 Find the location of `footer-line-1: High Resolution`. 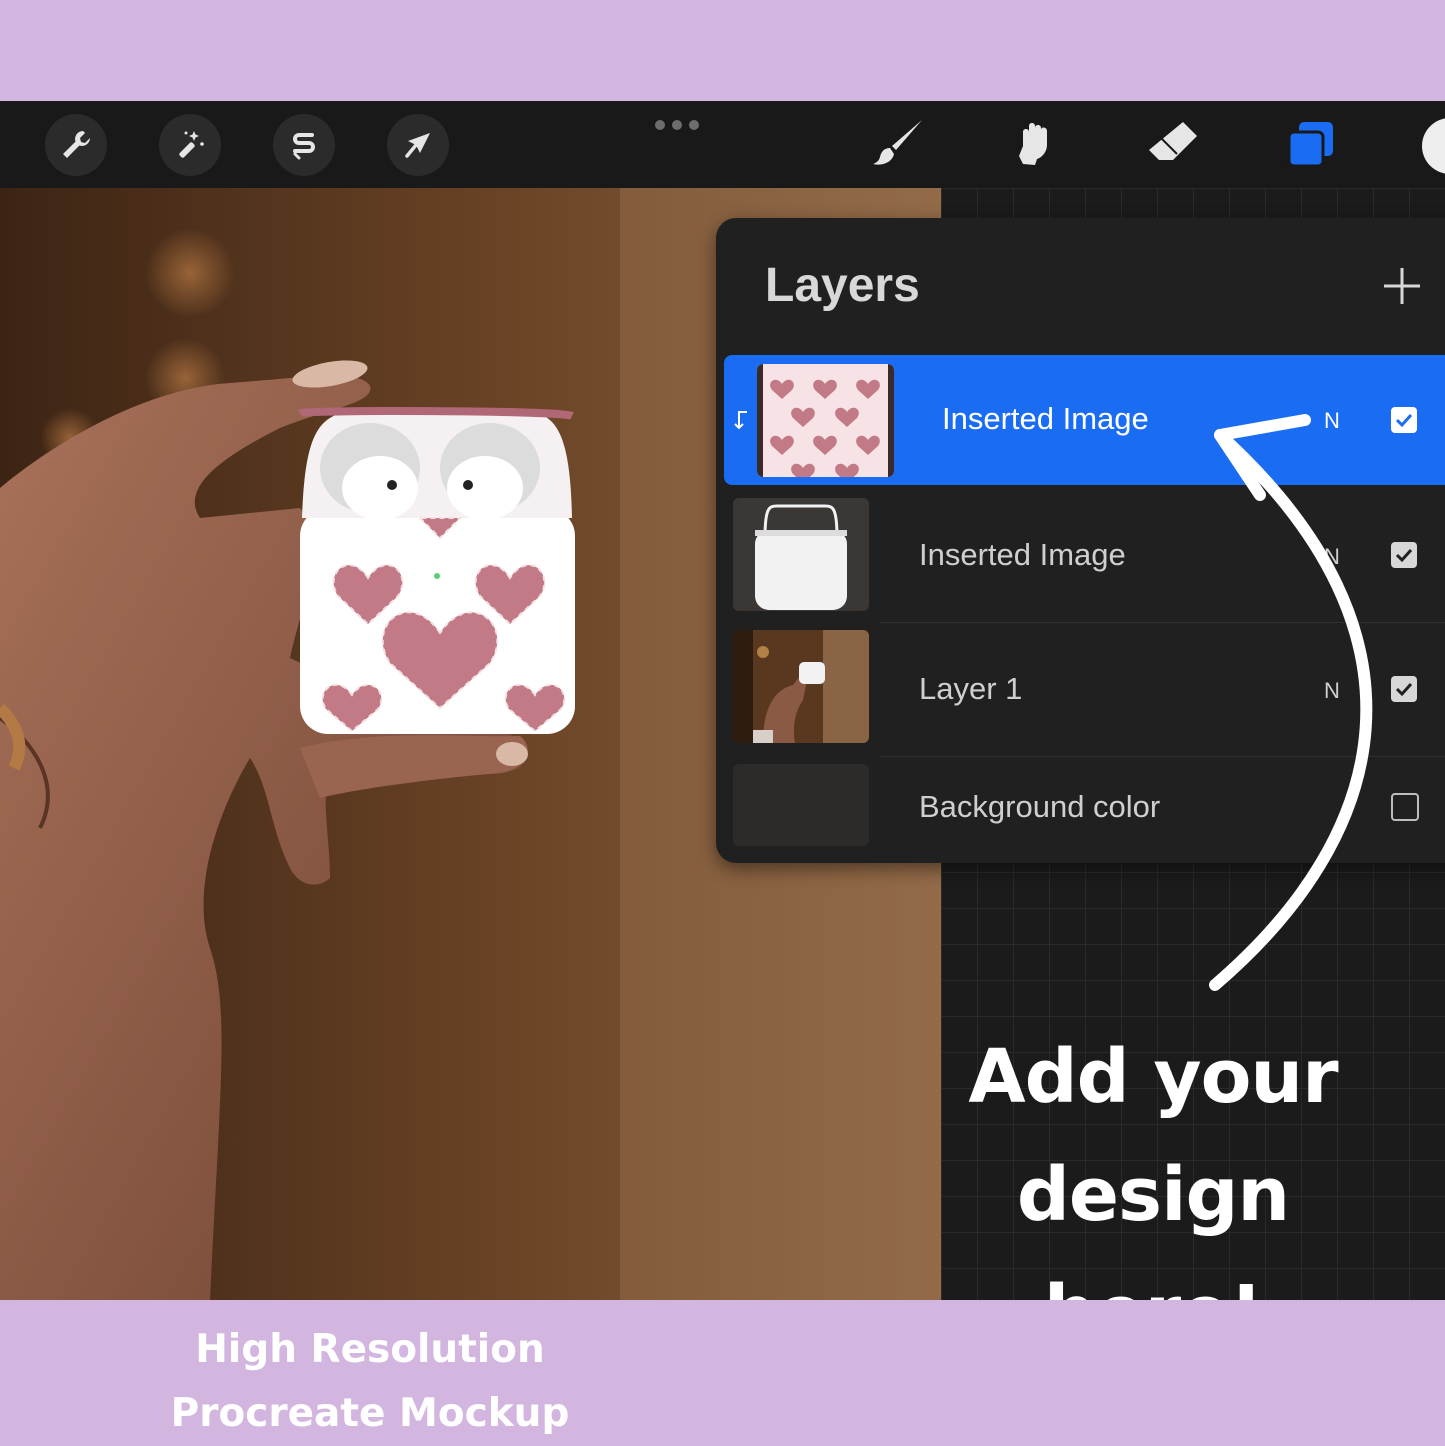

footer-line-1: High Resolution is located at coordinates (370, 1349).